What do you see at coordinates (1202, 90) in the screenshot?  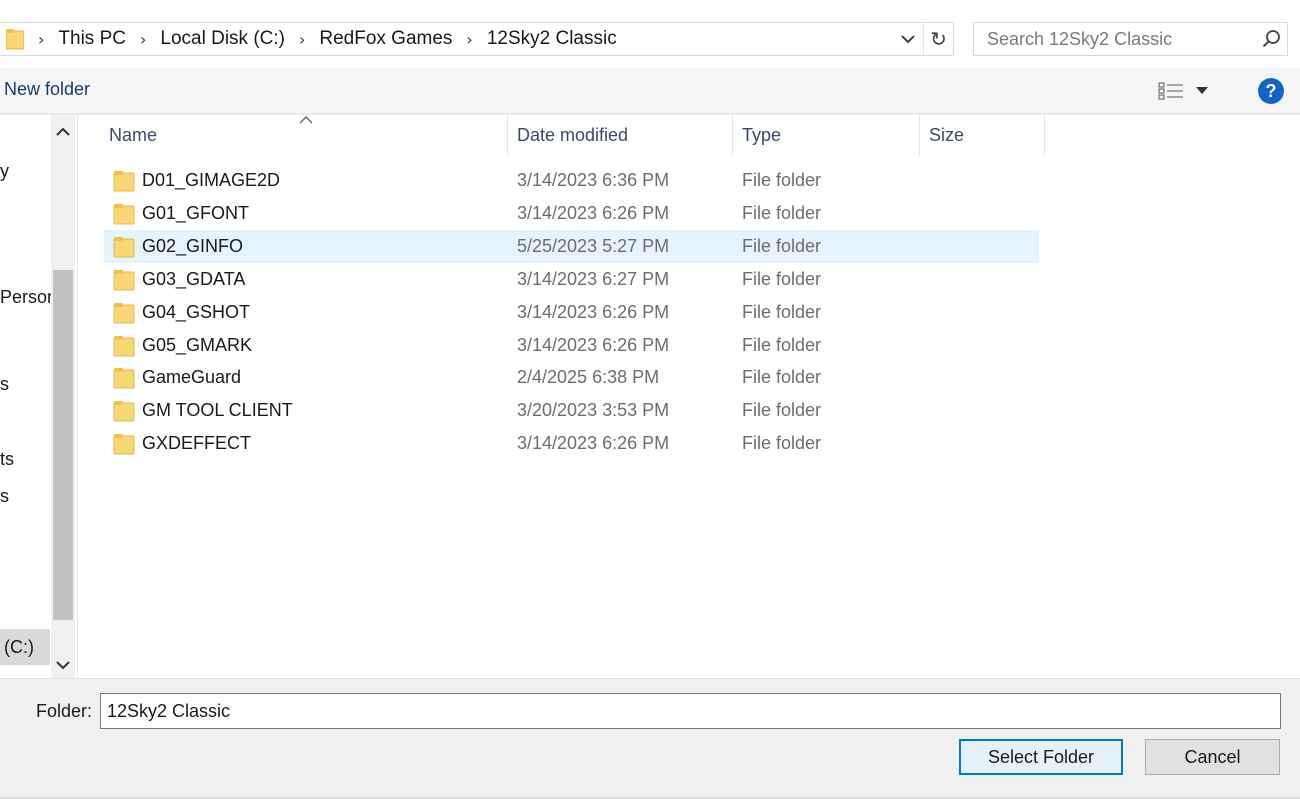 I see `caret-down-icon` at bounding box center [1202, 90].